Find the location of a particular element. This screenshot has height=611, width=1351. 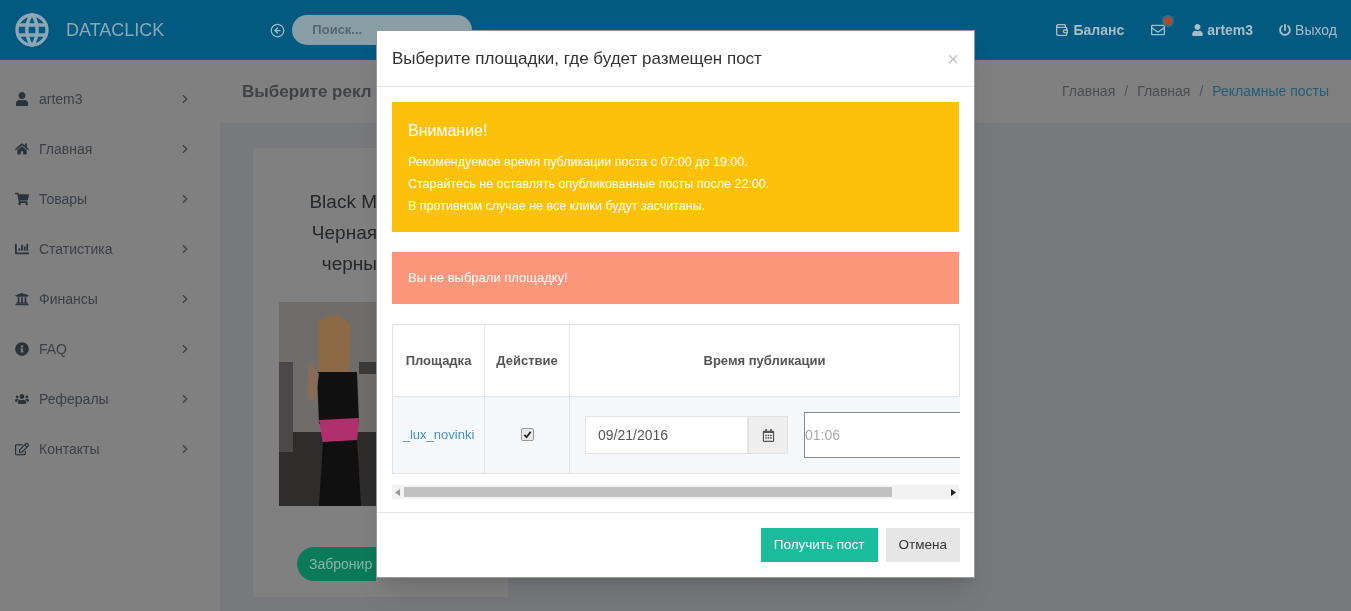

info-icon is located at coordinates (22, 349).